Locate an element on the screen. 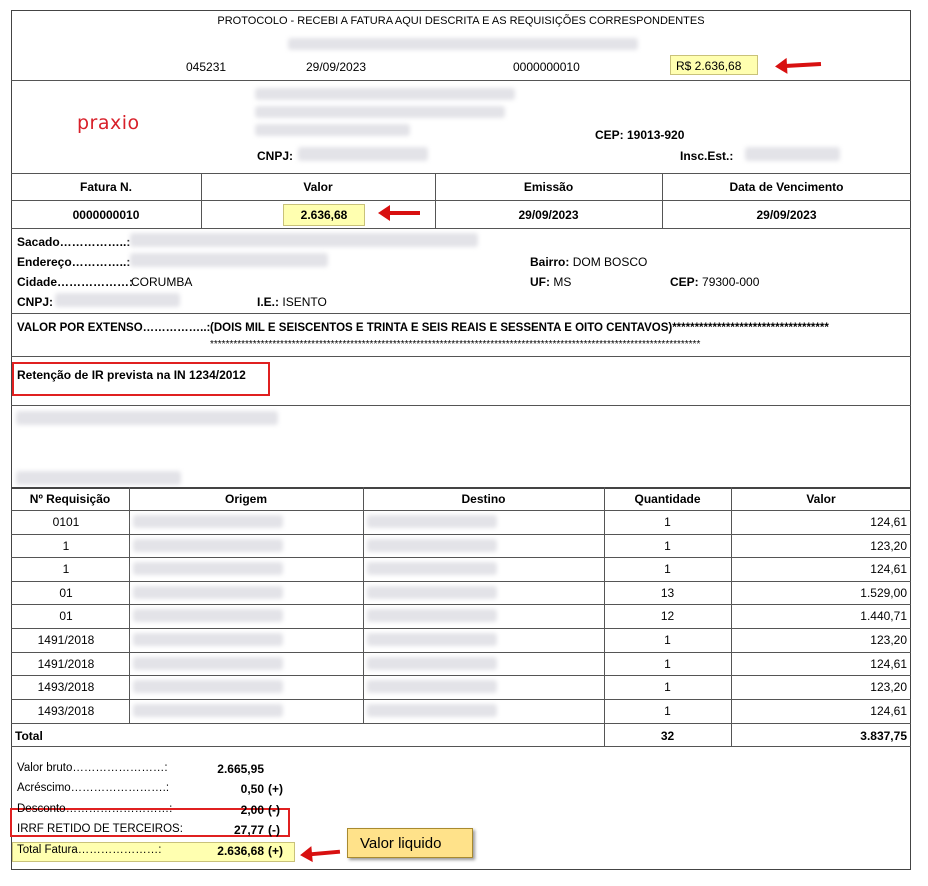 The image size is (928, 886). th-origem: Origem is located at coordinates (245, 499).